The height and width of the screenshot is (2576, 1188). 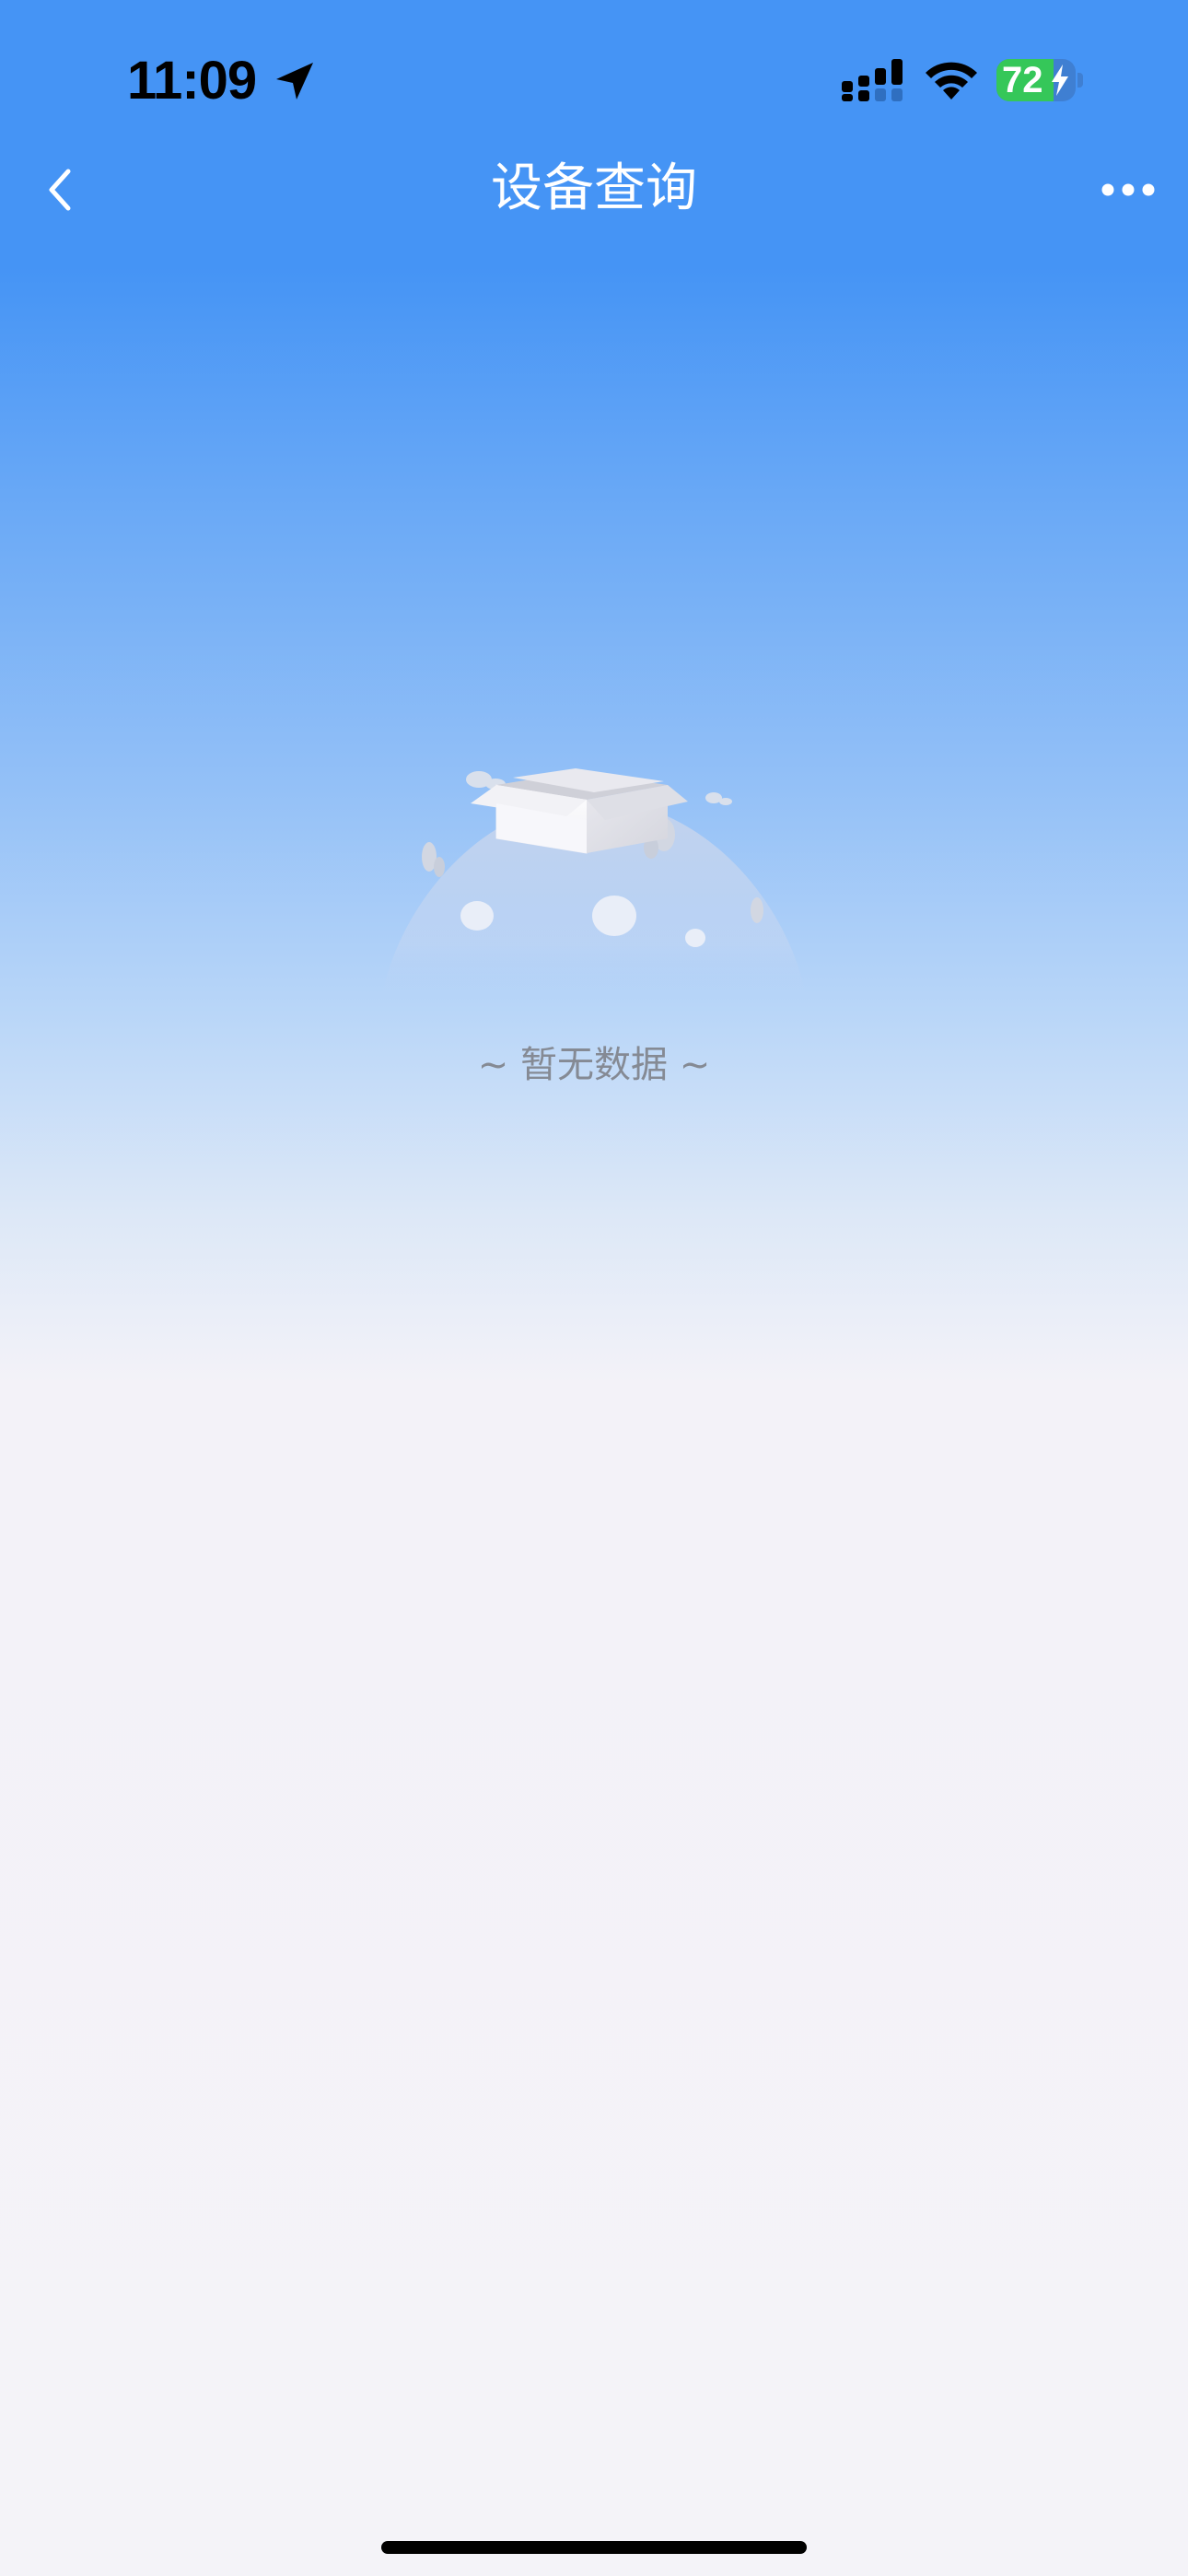 I want to click on wifi-icon, so click(x=951, y=81).